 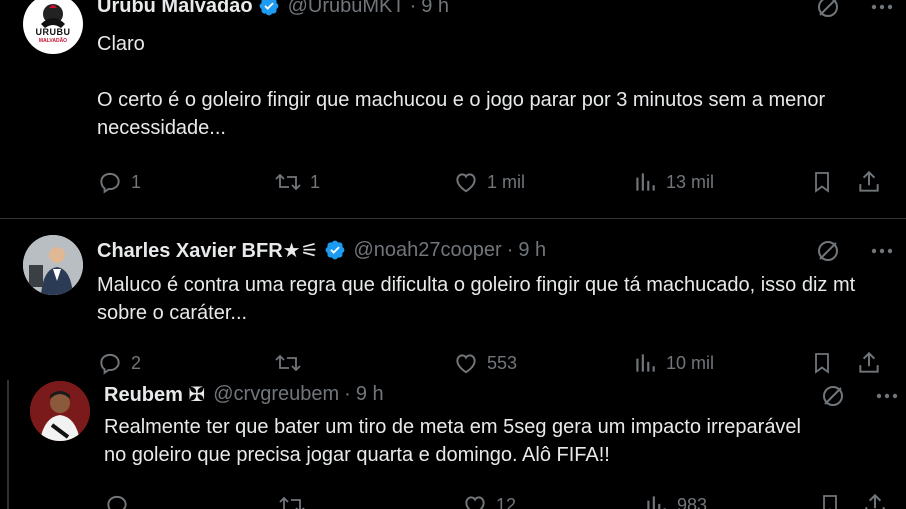 I want to click on avatar-subtext: MALVADÃO, so click(x=53, y=41).